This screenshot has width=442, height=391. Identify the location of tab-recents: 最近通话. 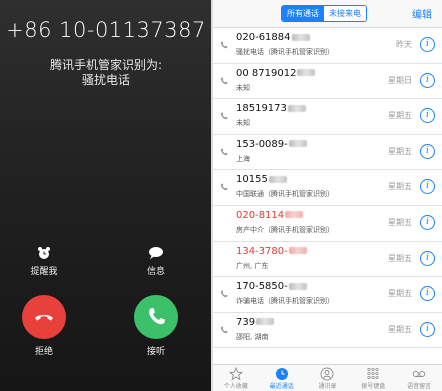
(282, 378).